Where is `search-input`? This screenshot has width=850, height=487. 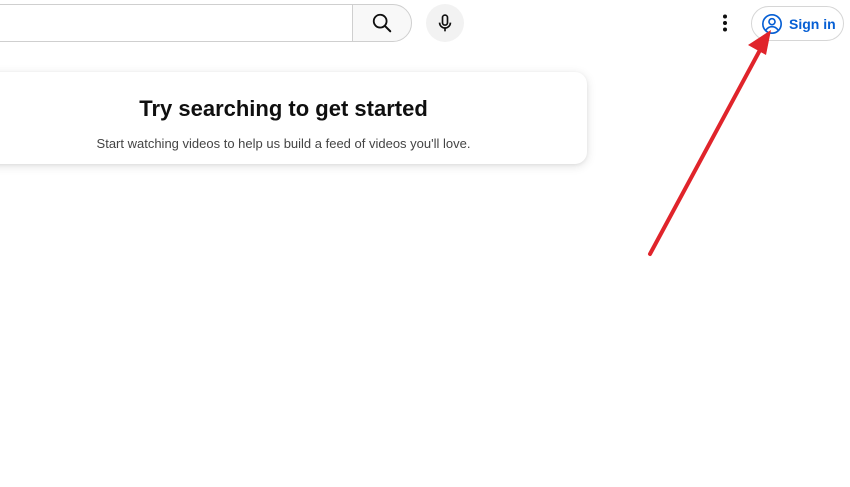
search-input is located at coordinates (177, 23).